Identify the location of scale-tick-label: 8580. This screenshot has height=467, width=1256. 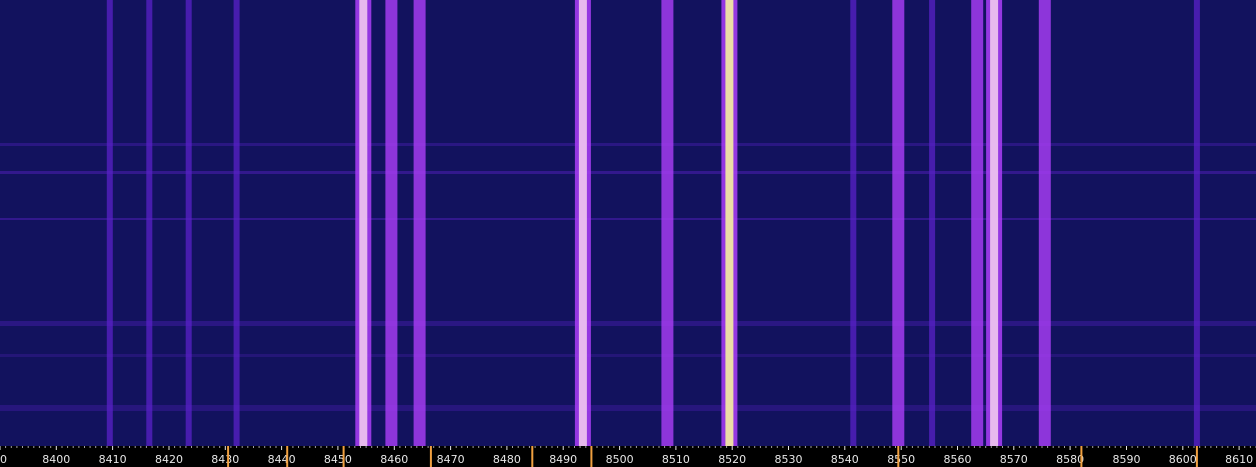
(1070, 459).